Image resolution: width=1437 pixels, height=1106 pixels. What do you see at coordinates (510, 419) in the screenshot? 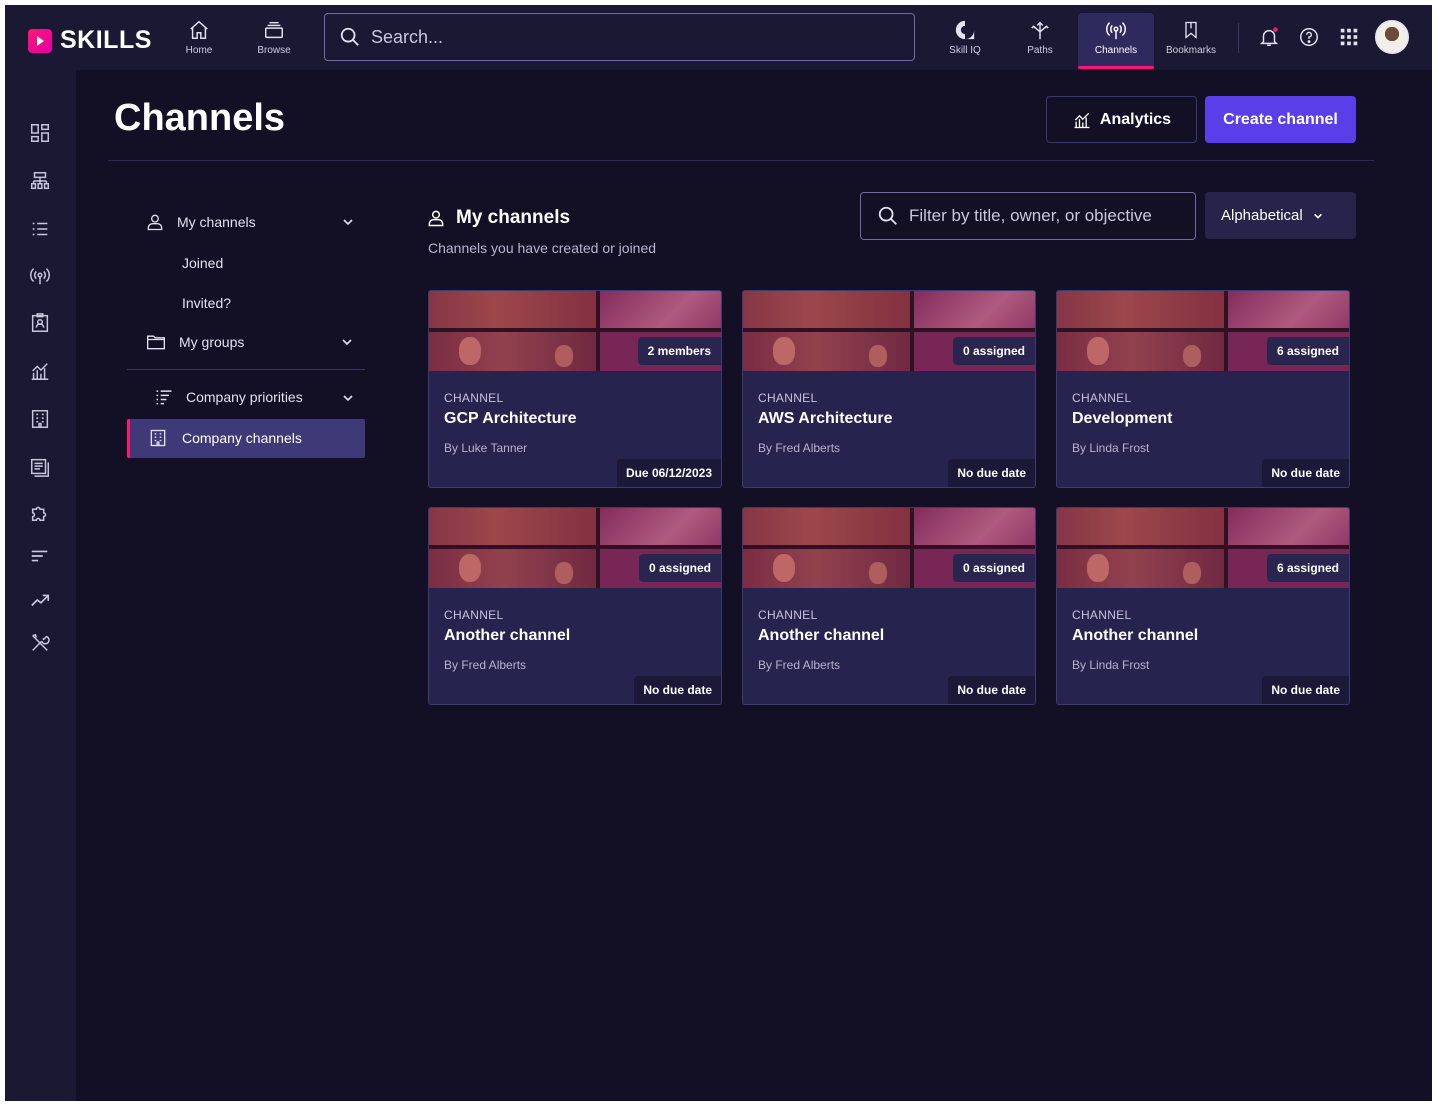
I see `card-title: GCP Architecture` at bounding box center [510, 419].